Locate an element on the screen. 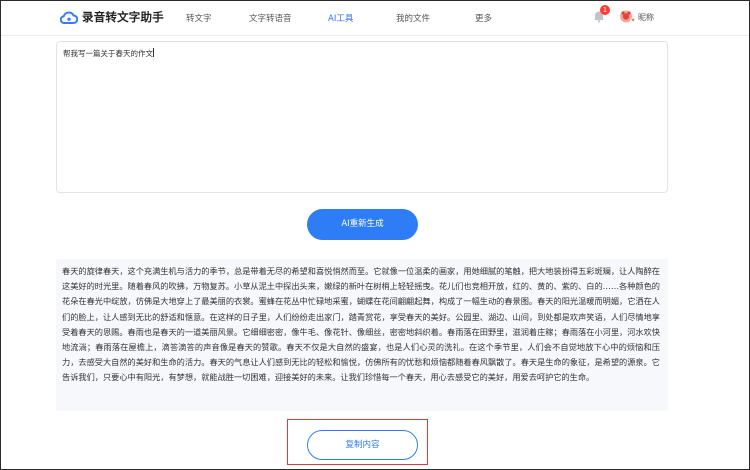 This screenshot has width=750, height=470. cloud-logo-icon is located at coordinates (69, 17).